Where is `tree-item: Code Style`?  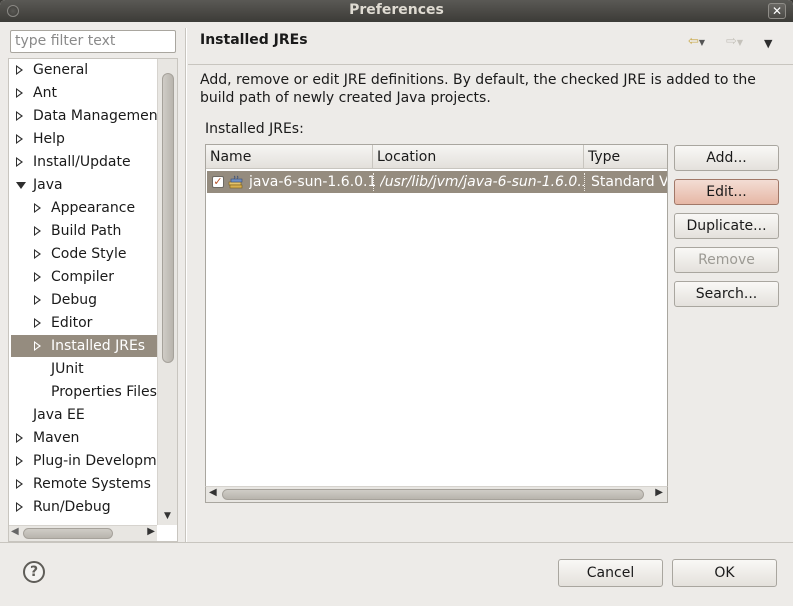 tree-item: Code Style is located at coordinates (84, 254).